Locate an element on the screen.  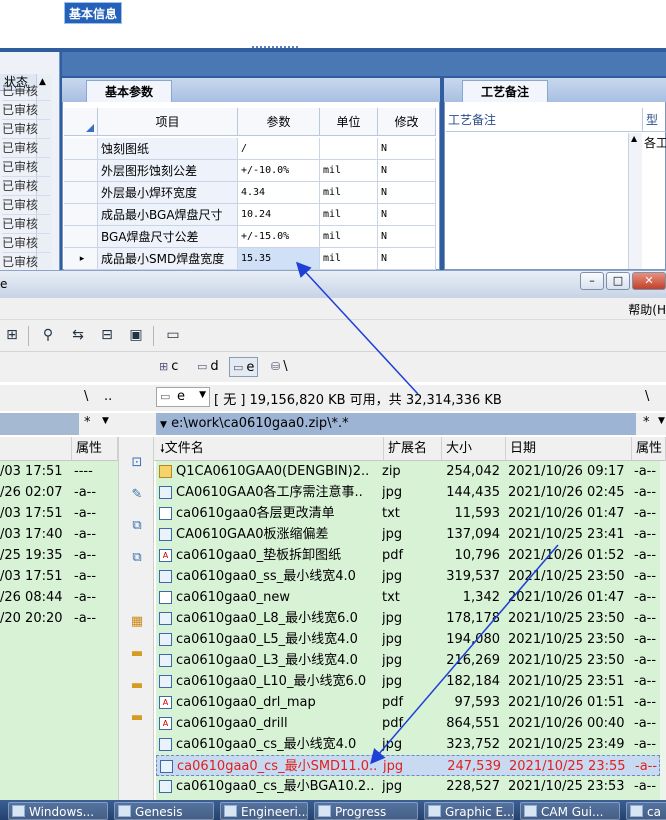
tab-process-notes: 工艺备注 is located at coordinates (505, 91).